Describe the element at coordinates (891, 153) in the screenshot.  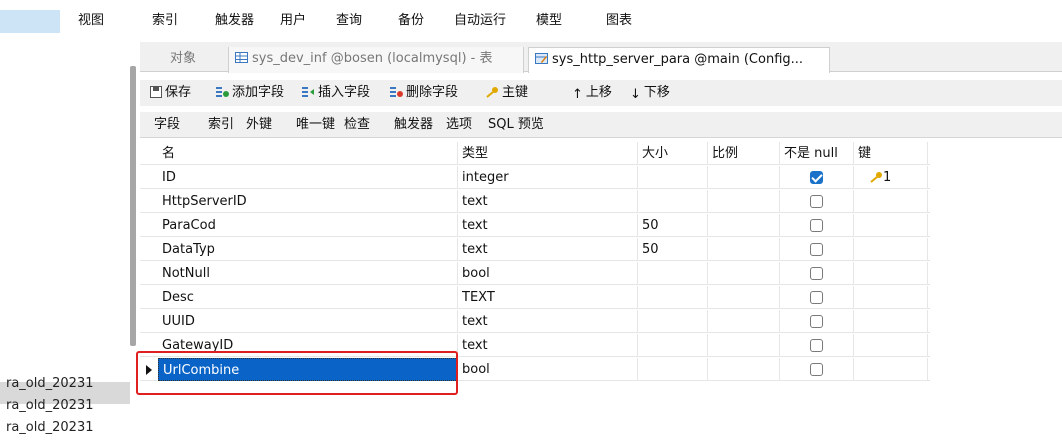
I see `header-key: 键` at that location.